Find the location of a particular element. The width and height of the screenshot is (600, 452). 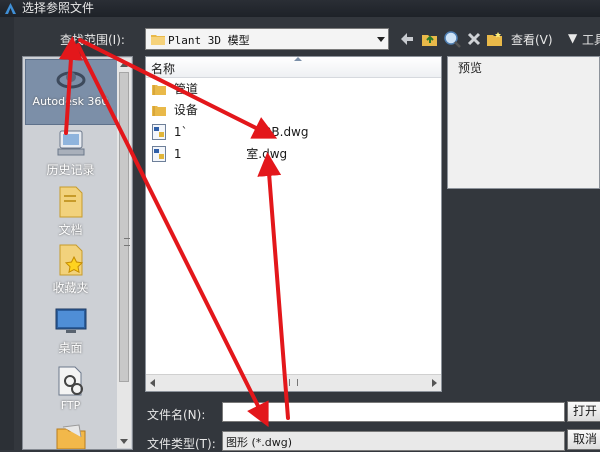

name-column-header: 名称 is located at coordinates (293, 67).